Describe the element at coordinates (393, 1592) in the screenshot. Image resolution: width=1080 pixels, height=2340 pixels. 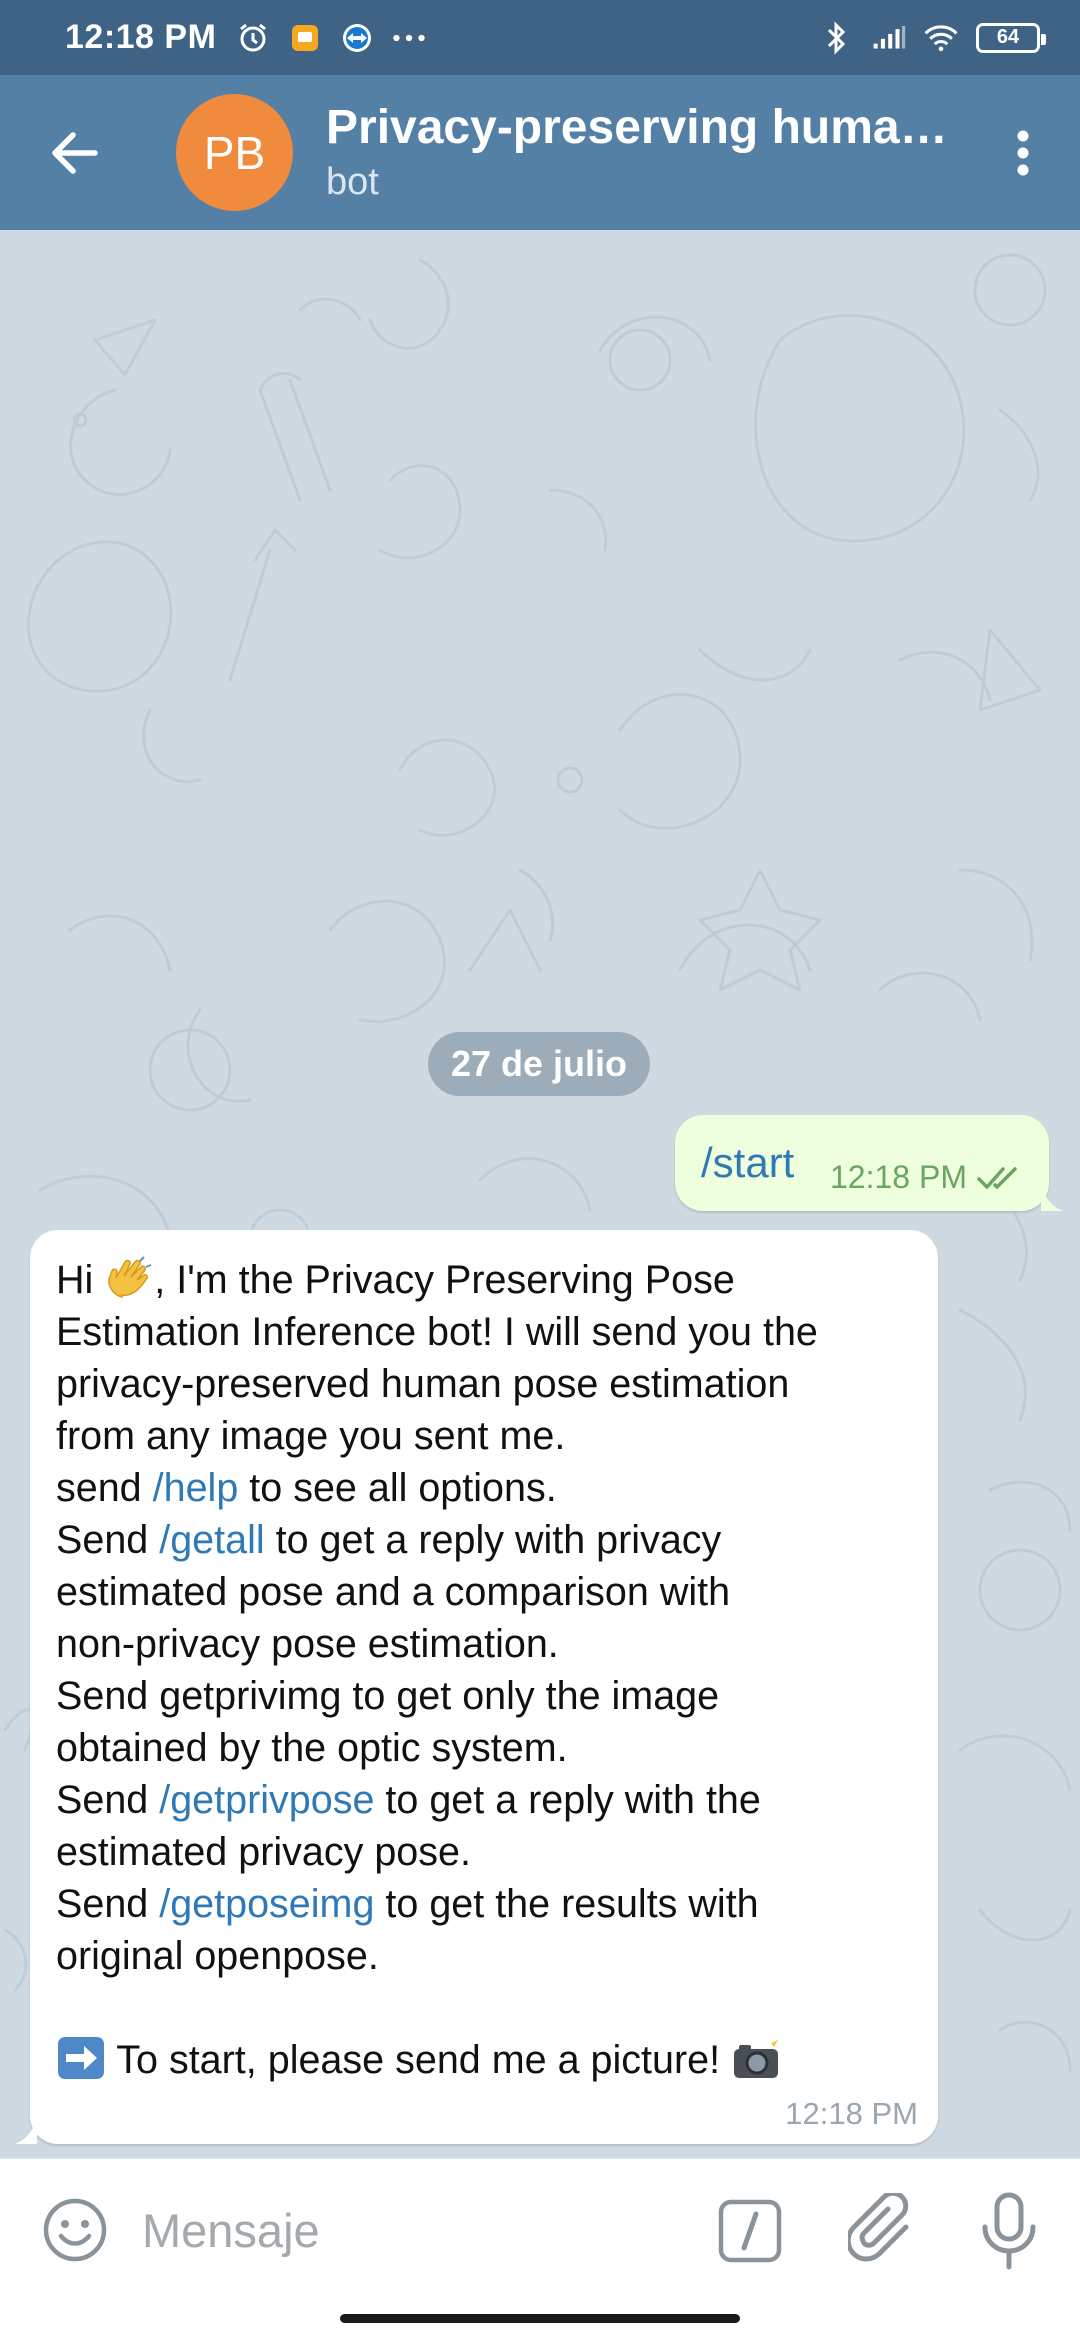
I see `message-line: estimated pose and a comparison with` at that location.